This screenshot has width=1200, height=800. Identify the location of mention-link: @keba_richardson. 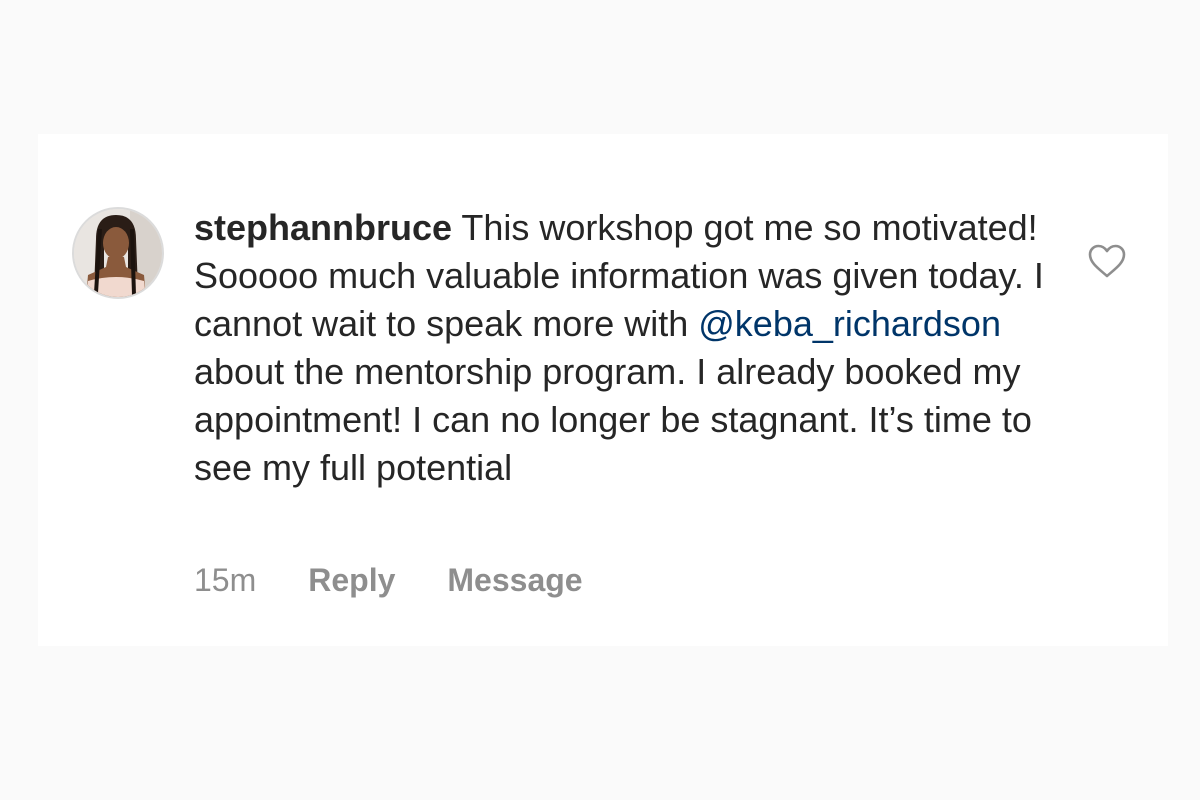
(849, 323).